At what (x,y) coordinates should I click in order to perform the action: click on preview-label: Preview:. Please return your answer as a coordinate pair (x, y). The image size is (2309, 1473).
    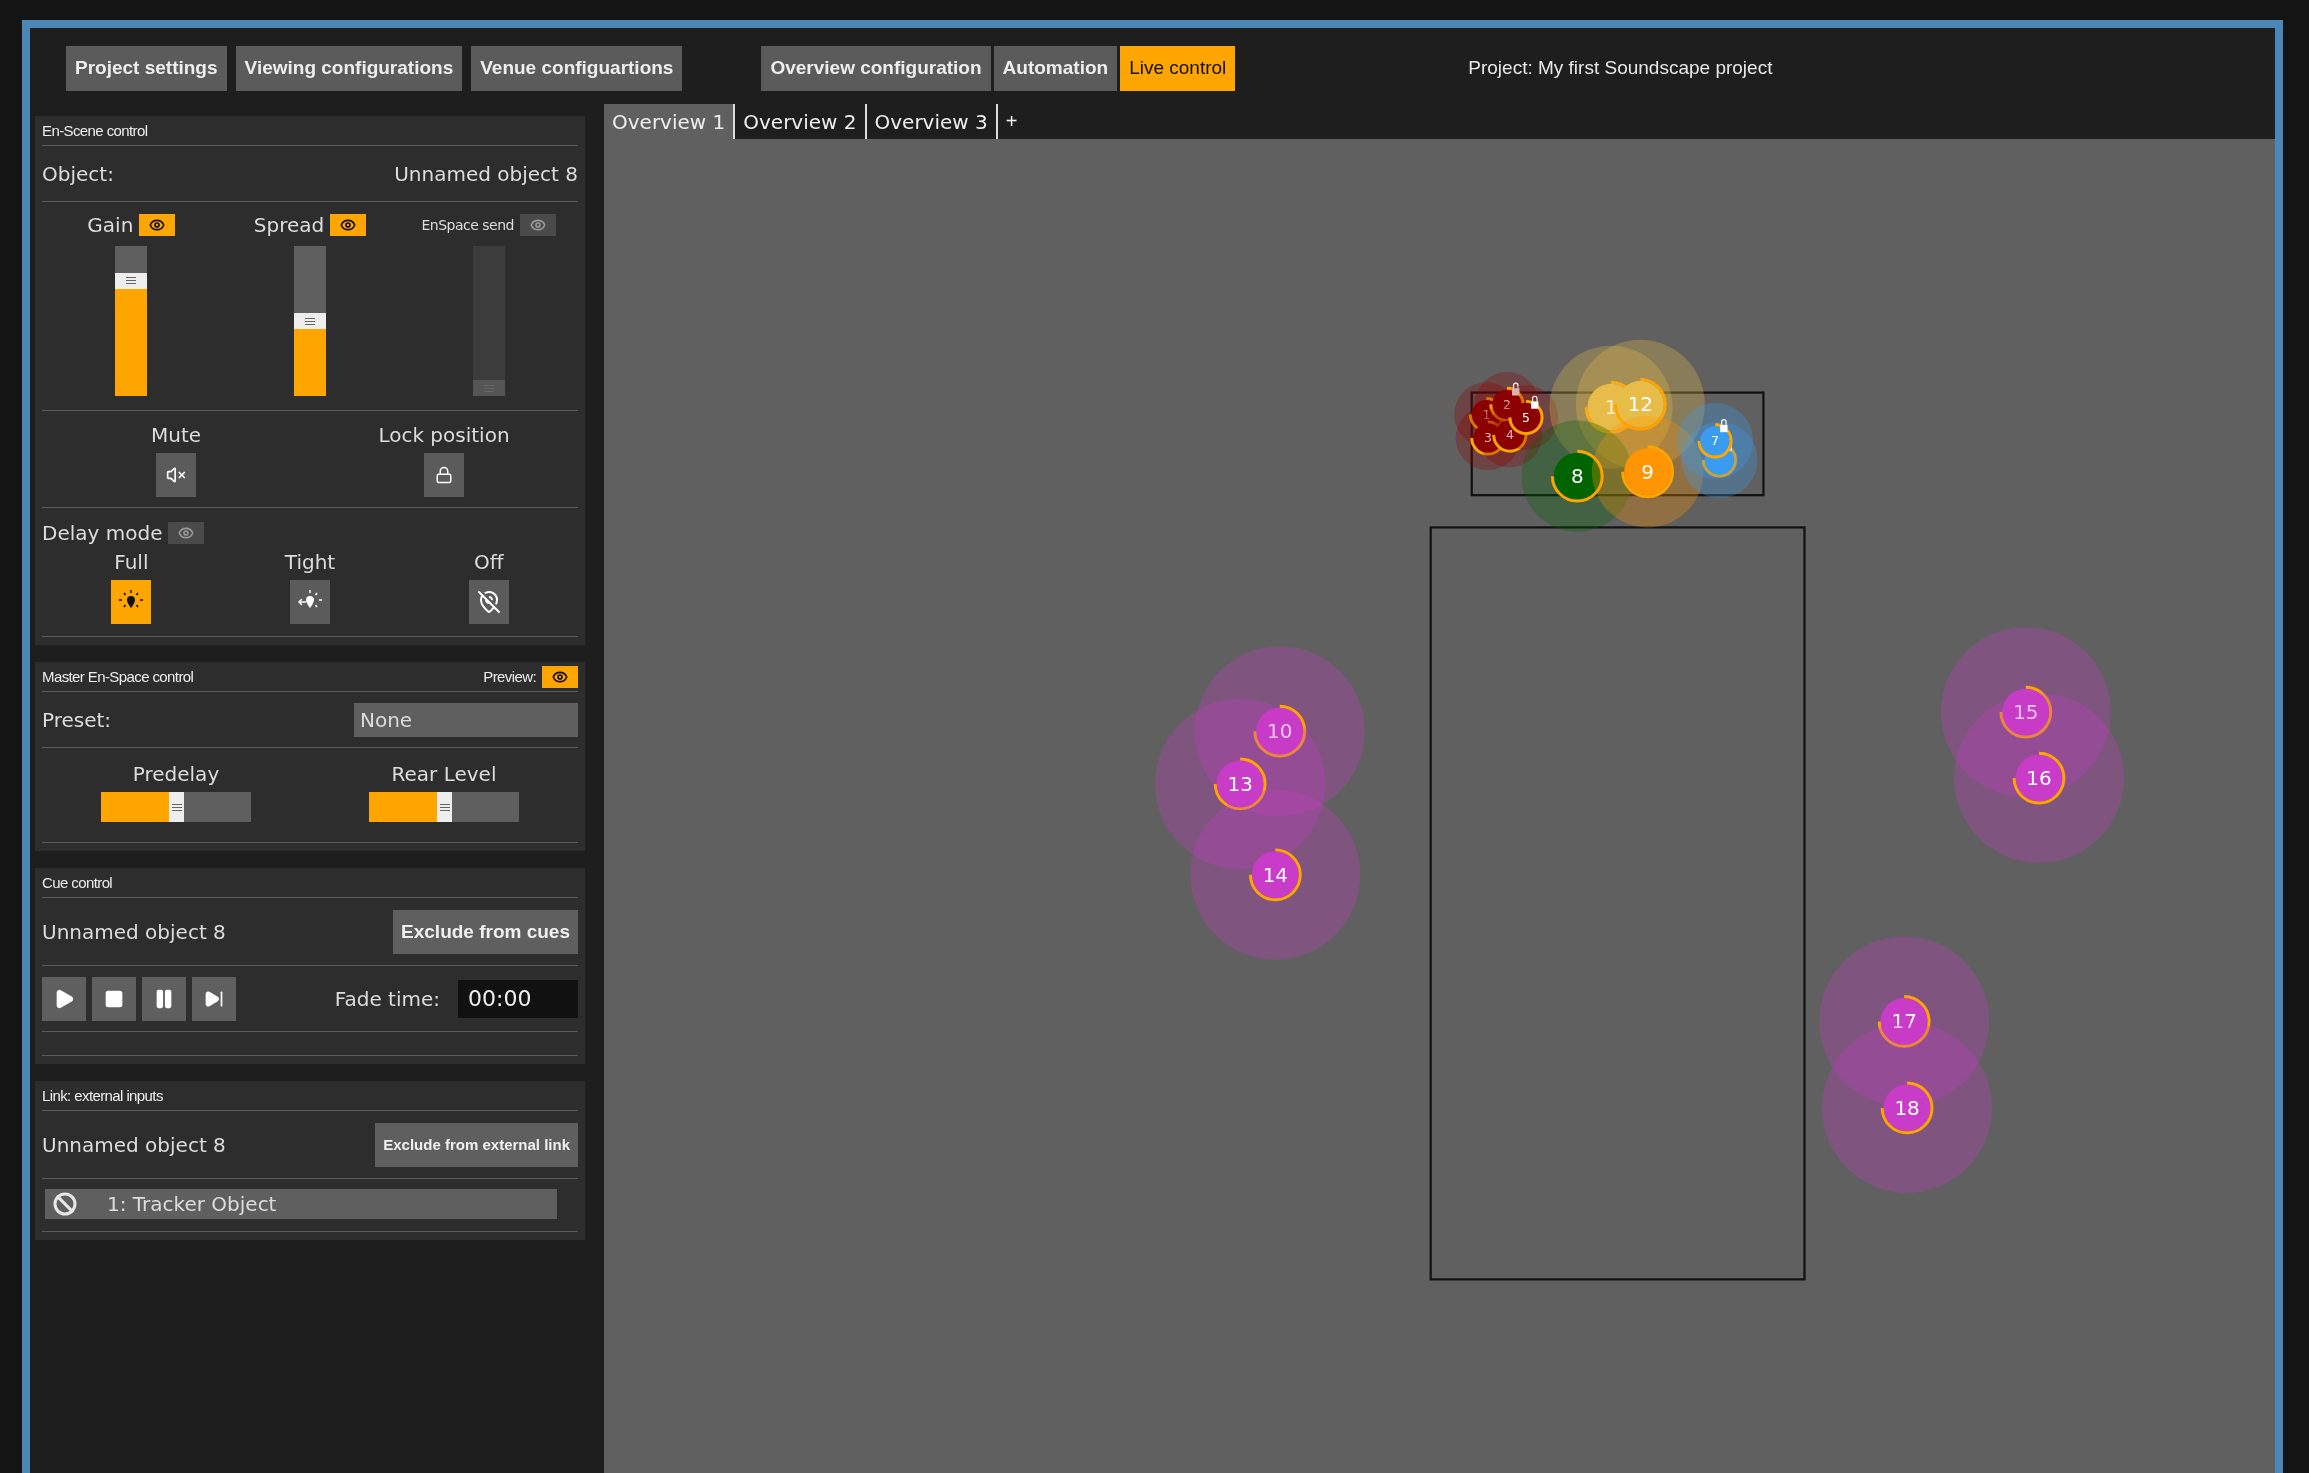
    Looking at the image, I should click on (509, 676).